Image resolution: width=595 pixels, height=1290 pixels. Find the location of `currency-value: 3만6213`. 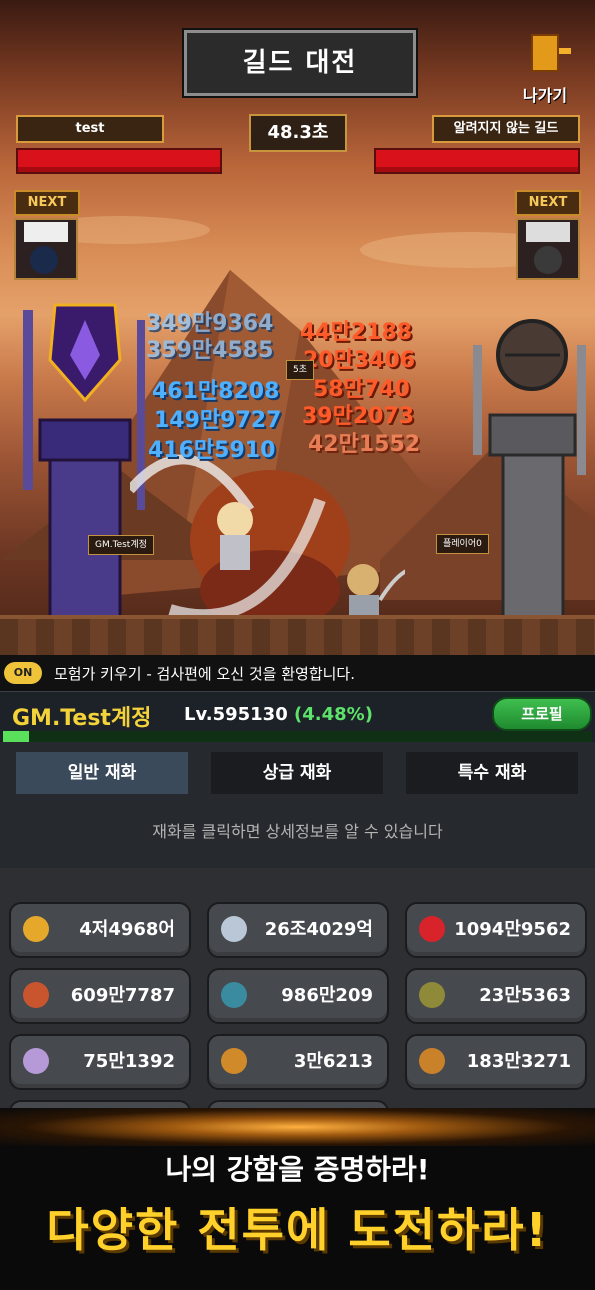

currency-value: 3만6213 is located at coordinates (333, 1061).